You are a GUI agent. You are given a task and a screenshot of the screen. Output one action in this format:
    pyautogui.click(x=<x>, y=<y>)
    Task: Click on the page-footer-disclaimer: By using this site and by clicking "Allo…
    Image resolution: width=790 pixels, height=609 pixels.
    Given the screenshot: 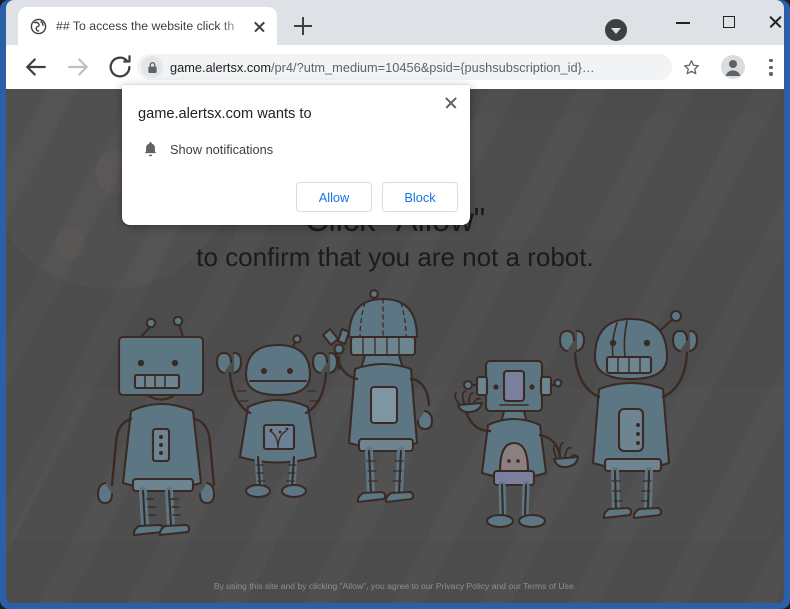 What is the action you would take?
    pyautogui.click(x=395, y=586)
    